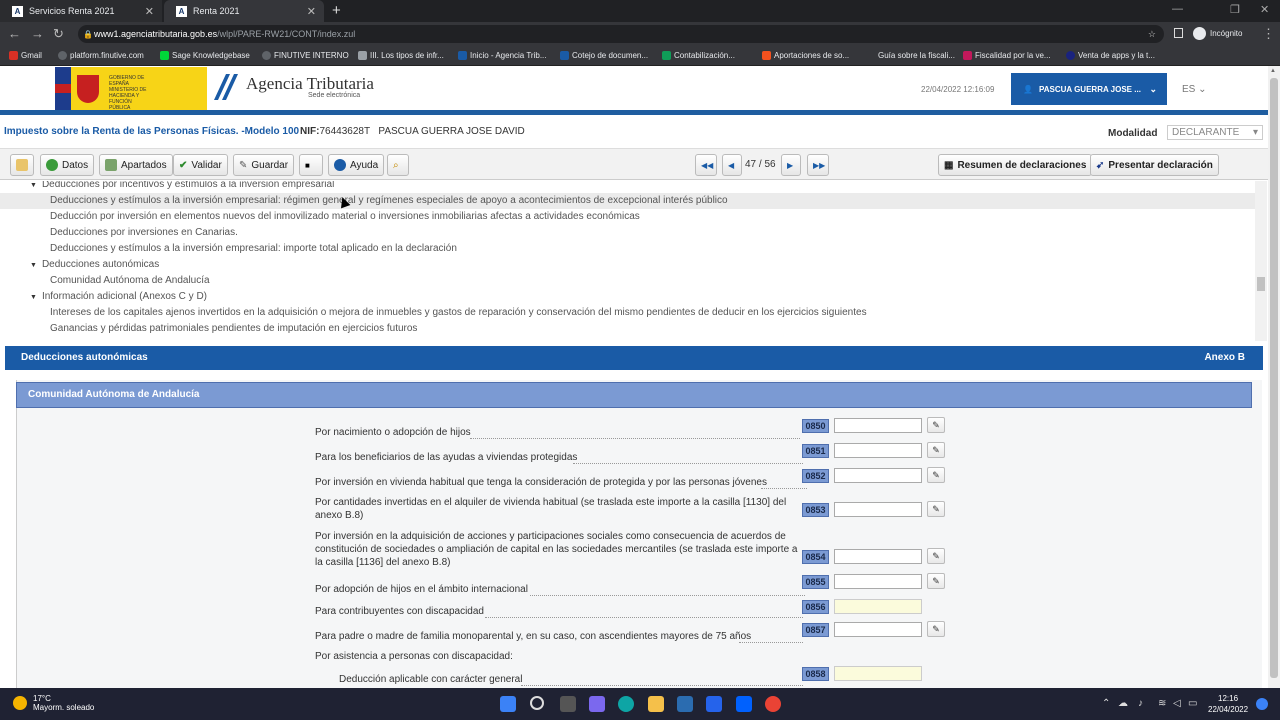  I want to click on bookmark-item: FINUTIVE INTERNO, so click(305, 55).